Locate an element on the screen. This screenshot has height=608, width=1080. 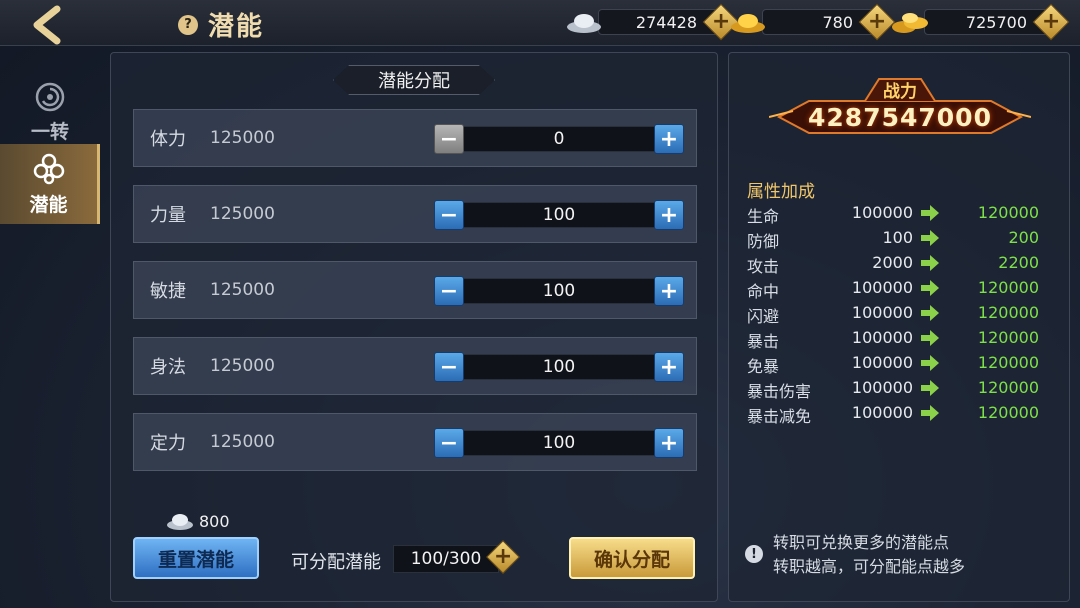
section-title: 潜能分配 is located at coordinates (414, 80).